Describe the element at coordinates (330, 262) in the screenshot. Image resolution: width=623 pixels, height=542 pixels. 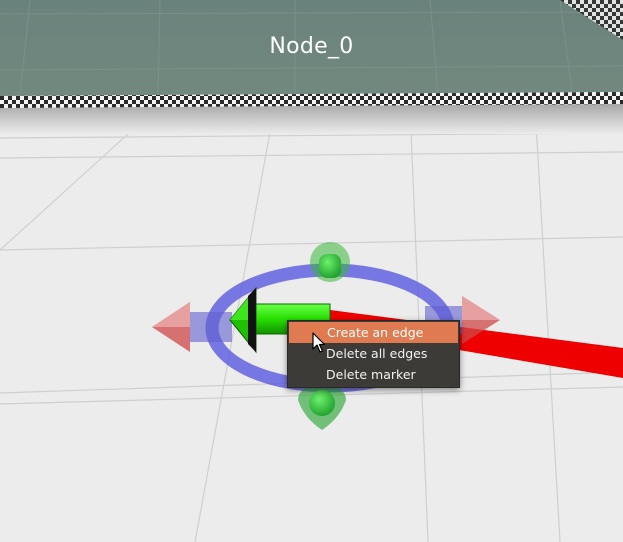
I see `translate-handle-top` at that location.